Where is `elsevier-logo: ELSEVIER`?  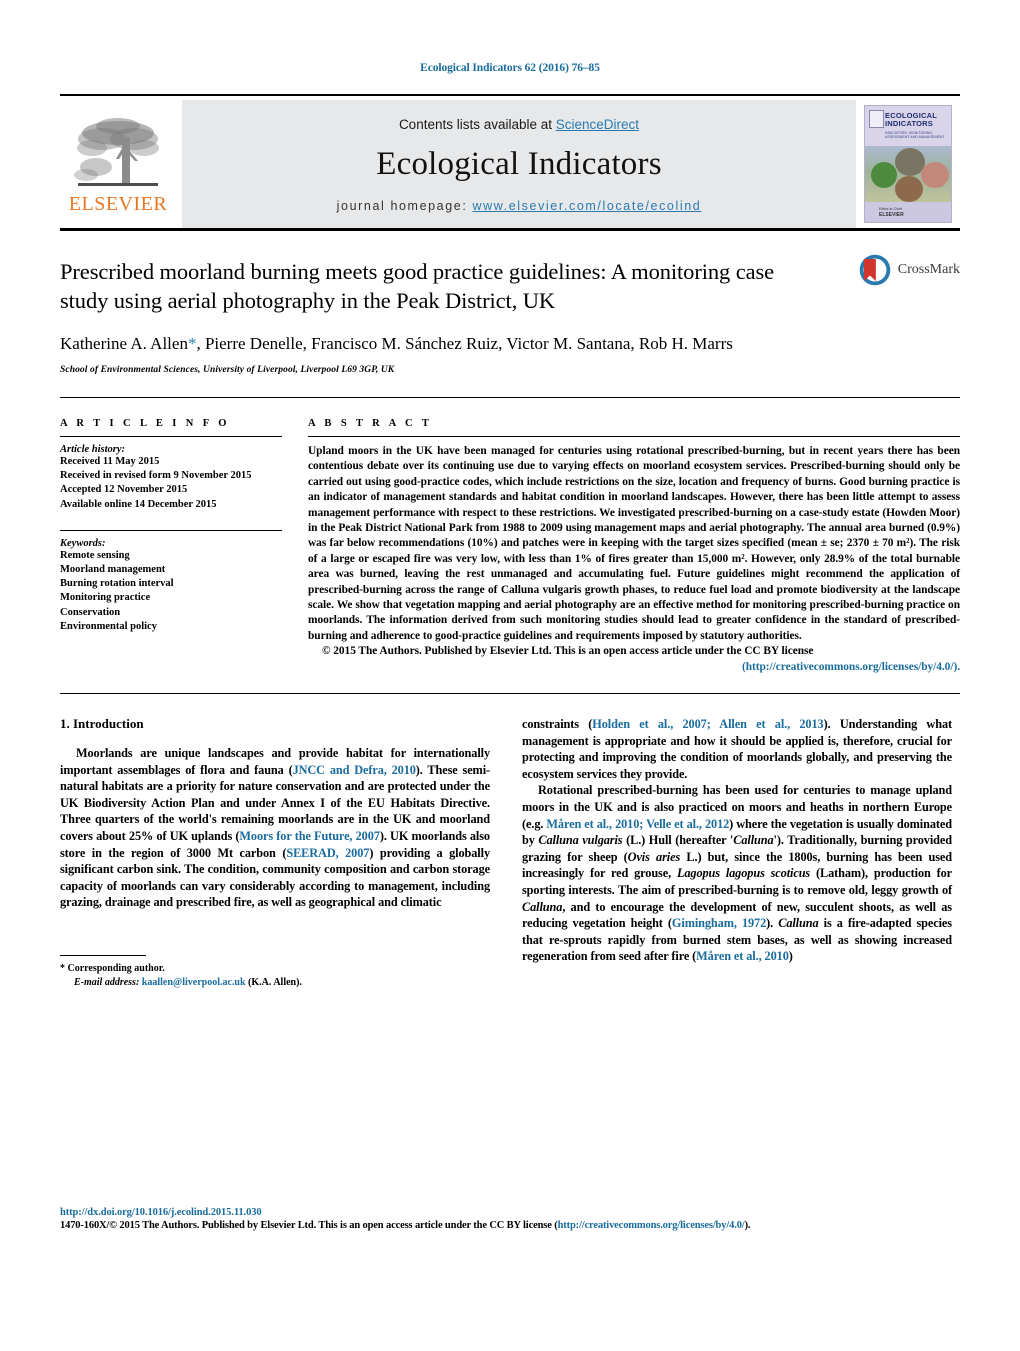 elsevier-logo: ELSEVIER is located at coordinates (121, 164).